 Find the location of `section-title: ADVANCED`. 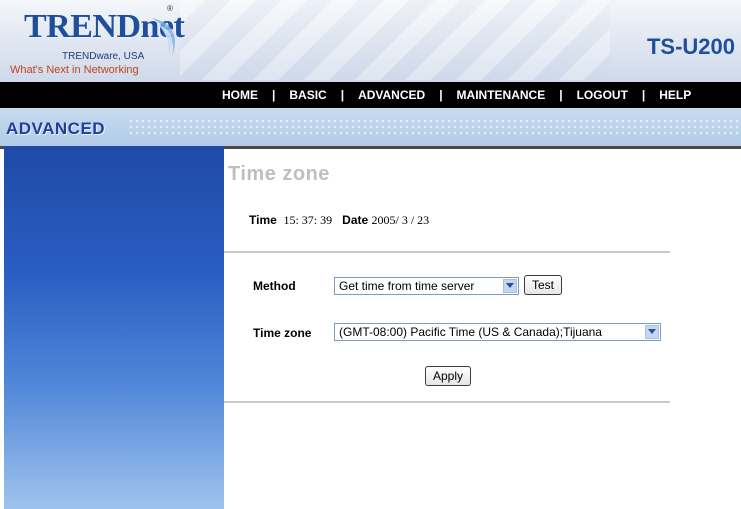

section-title: ADVANCED is located at coordinates (56, 128).